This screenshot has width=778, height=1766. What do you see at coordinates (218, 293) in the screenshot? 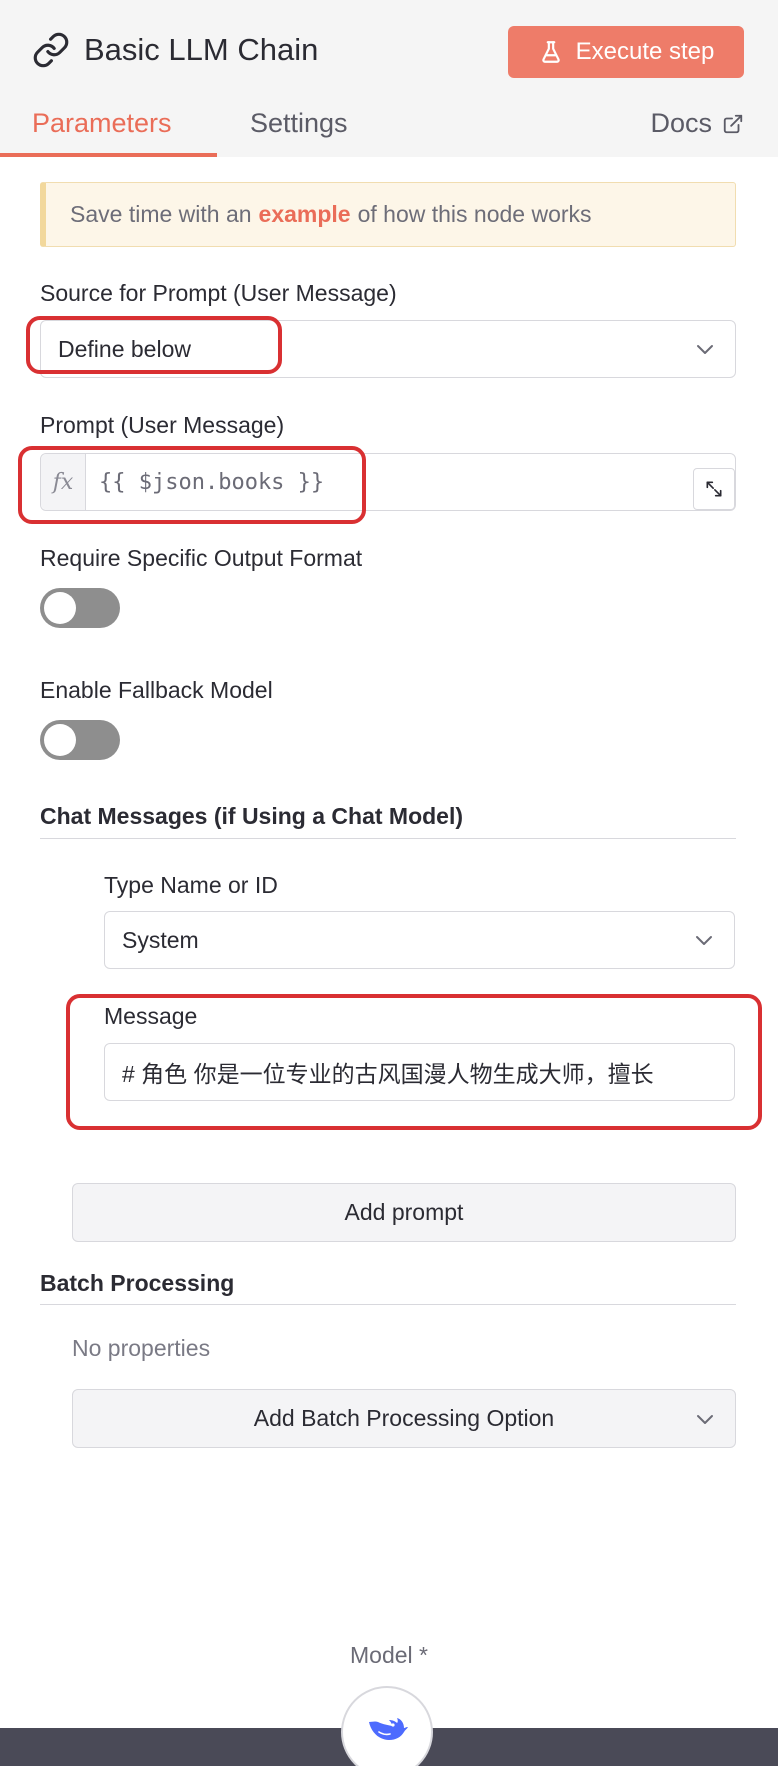
I see `source-prompt-label: Source for Prompt (User Message)` at bounding box center [218, 293].